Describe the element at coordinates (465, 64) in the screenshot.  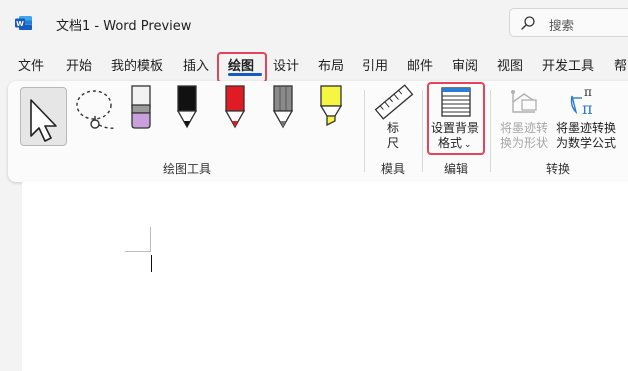
I see `tab-review: 审阅` at that location.